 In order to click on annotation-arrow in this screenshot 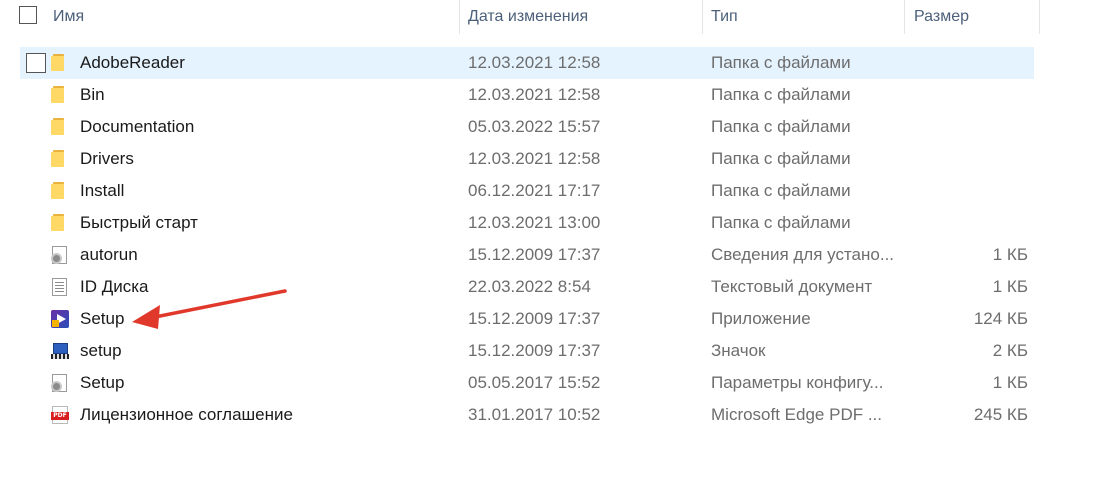, I will do `click(209, 309)`.